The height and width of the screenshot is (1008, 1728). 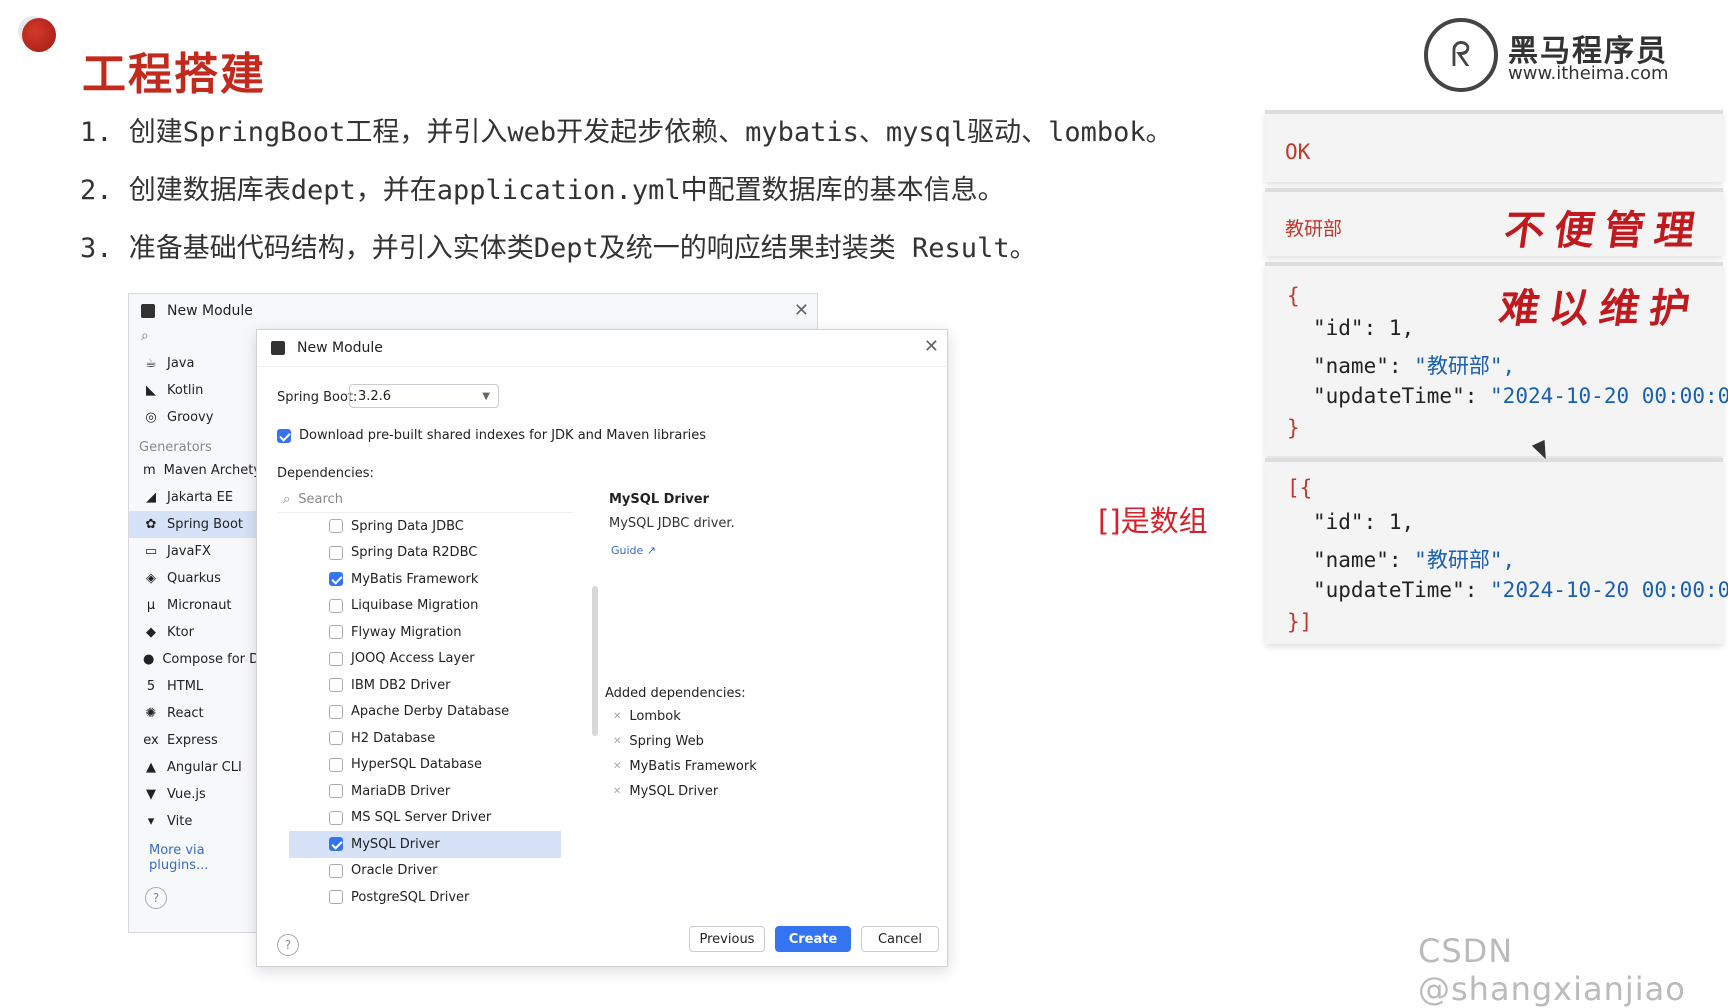 I want to click on dependency-row: Liquibase Migration, so click(x=425, y=606).